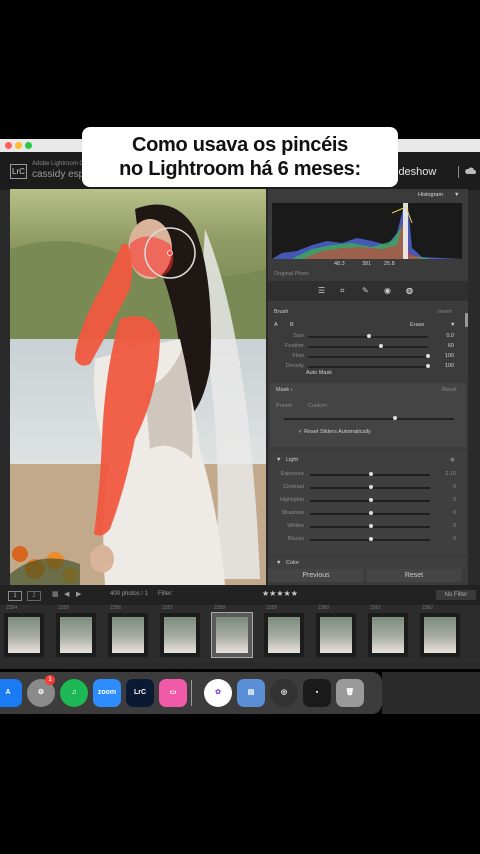  What do you see at coordinates (431, 693) in the screenshot?
I see `desktop-background` at bounding box center [431, 693].